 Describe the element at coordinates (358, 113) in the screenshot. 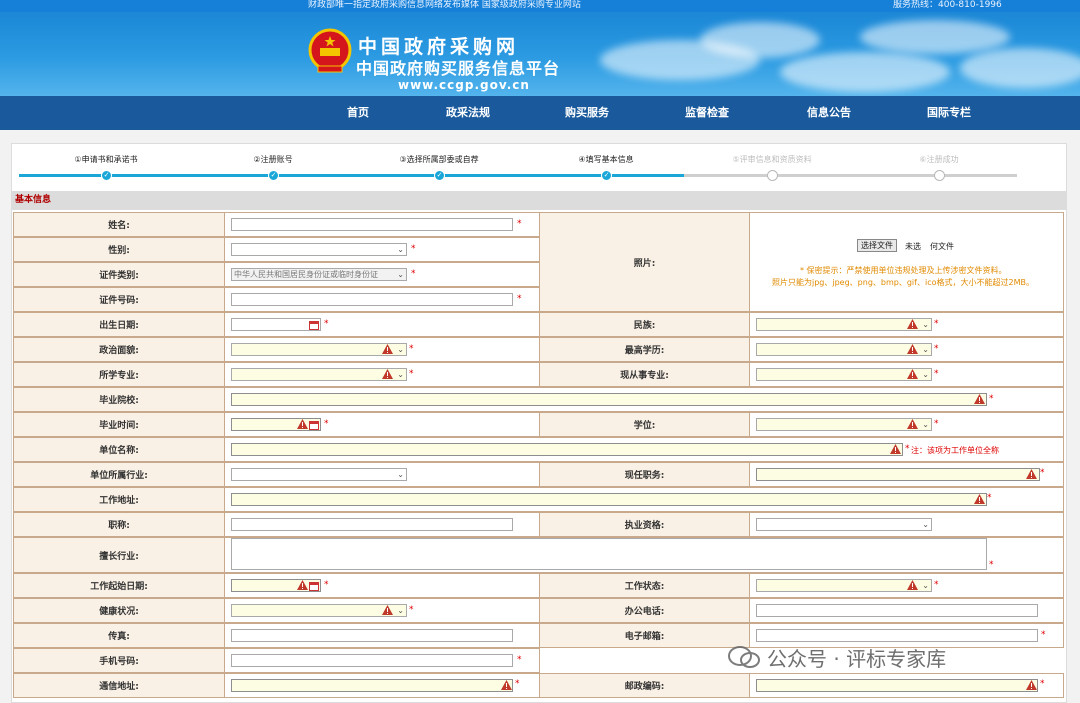

I see `nav-home: 首页` at that location.